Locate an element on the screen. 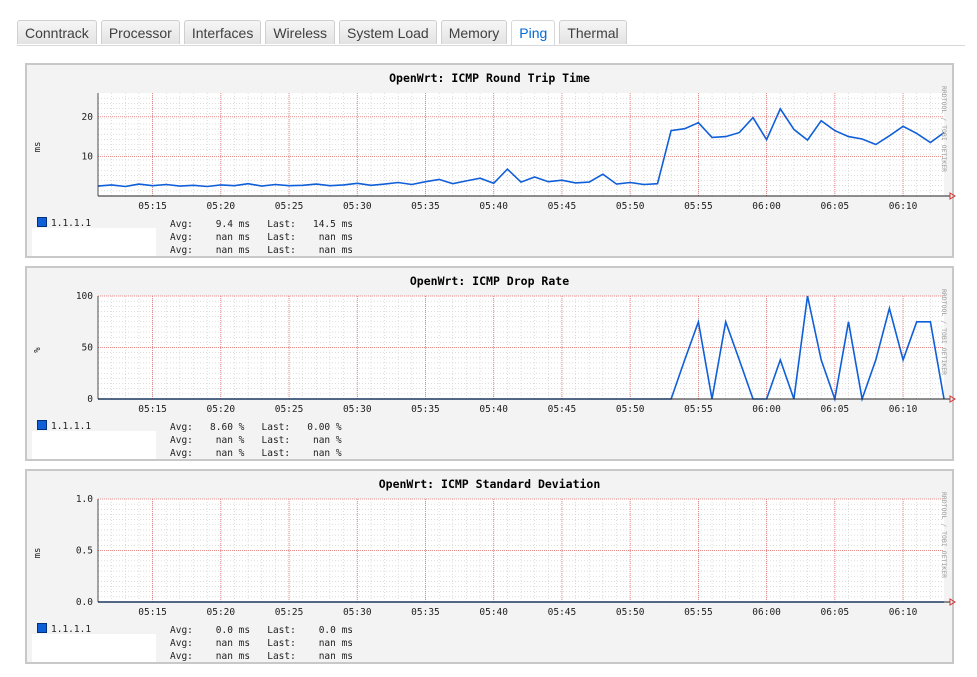  tab-memory: Memory is located at coordinates (474, 32).